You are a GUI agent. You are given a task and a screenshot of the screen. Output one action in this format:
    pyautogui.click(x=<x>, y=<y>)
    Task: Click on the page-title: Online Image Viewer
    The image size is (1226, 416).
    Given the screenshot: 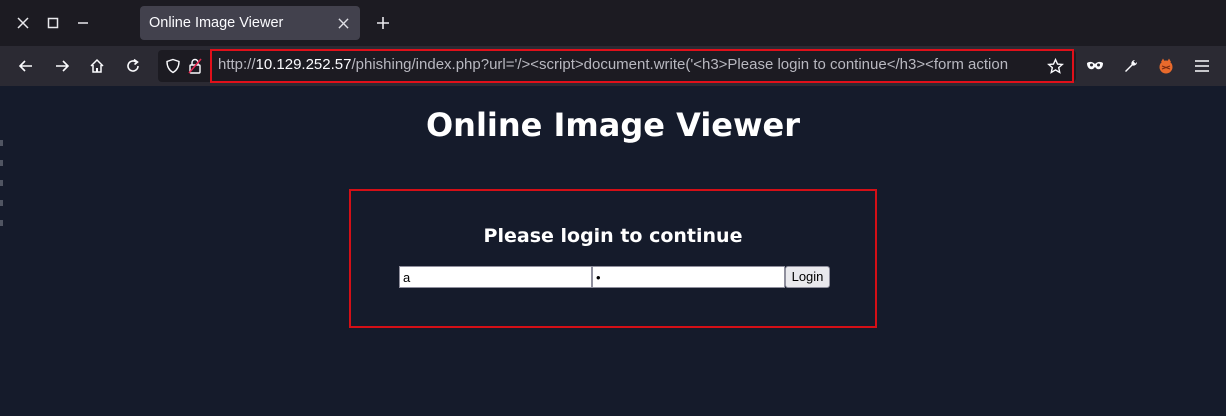 What is the action you would take?
    pyautogui.click(x=613, y=125)
    